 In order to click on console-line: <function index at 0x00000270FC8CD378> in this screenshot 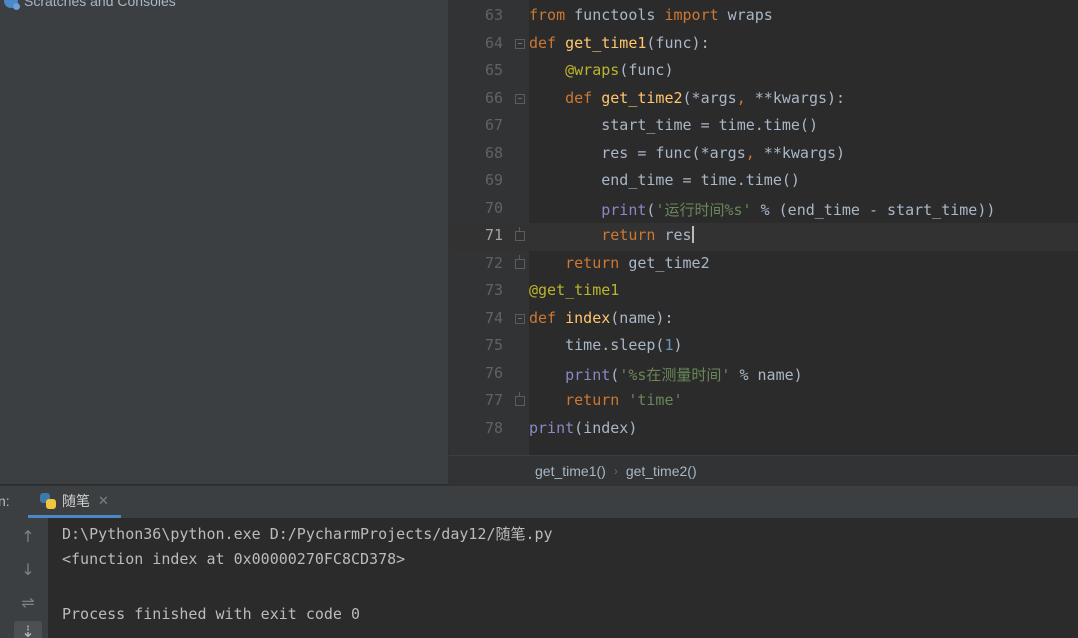, I will do `click(234, 559)`.